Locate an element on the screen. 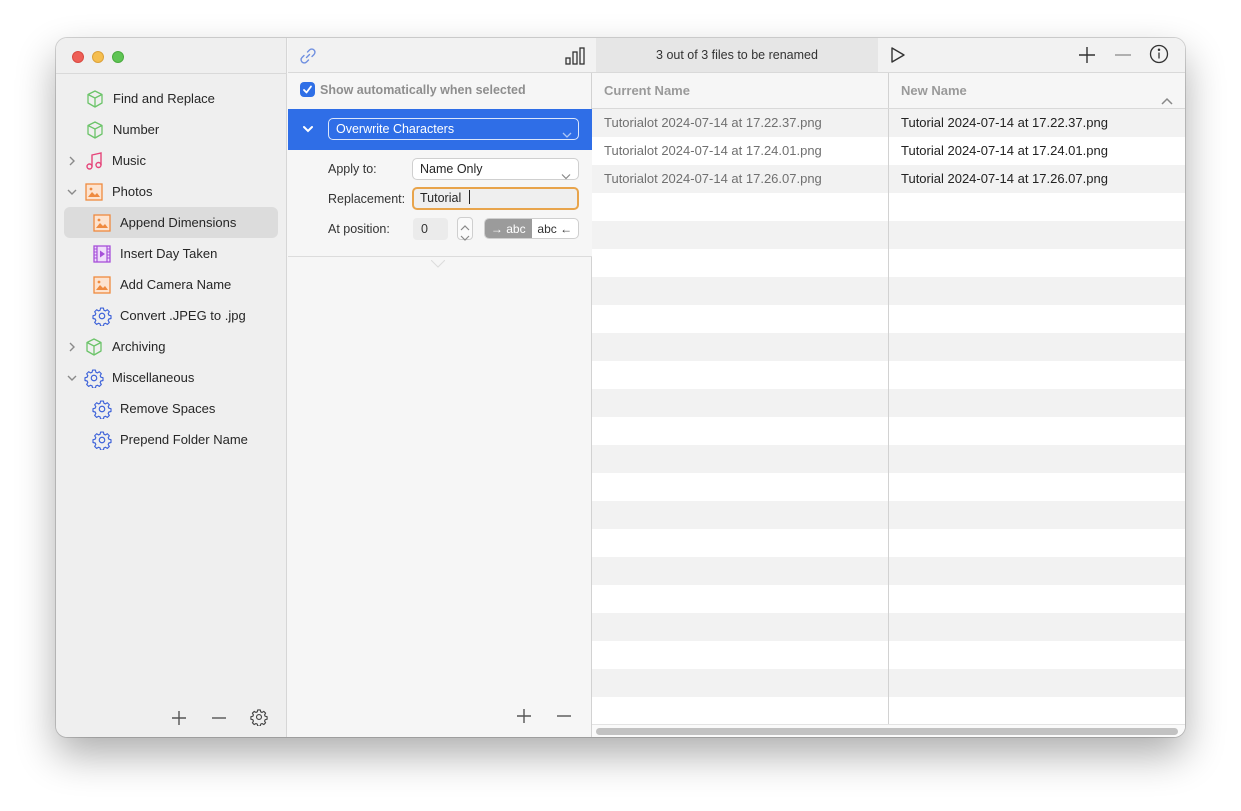 This screenshot has height=811, width=1241. horizontal-scrollbar is located at coordinates (888, 730).